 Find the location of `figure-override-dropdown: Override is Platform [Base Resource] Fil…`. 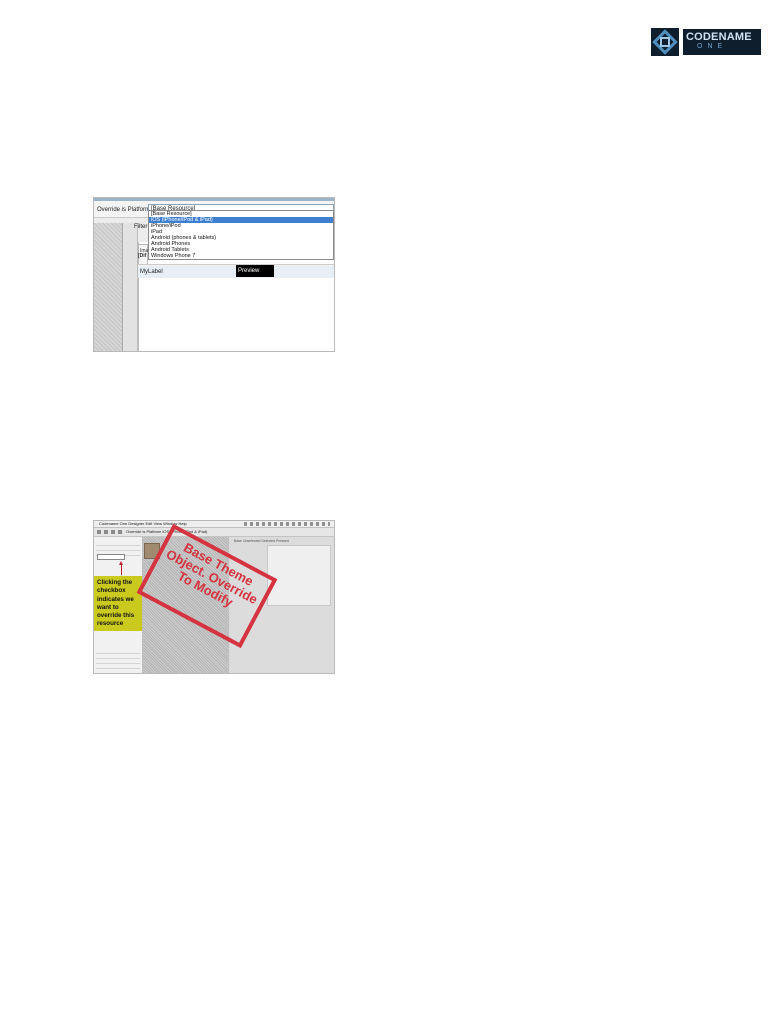

figure-override-dropdown: Override is Platform [Base Resource] Fil… is located at coordinates (214, 274).